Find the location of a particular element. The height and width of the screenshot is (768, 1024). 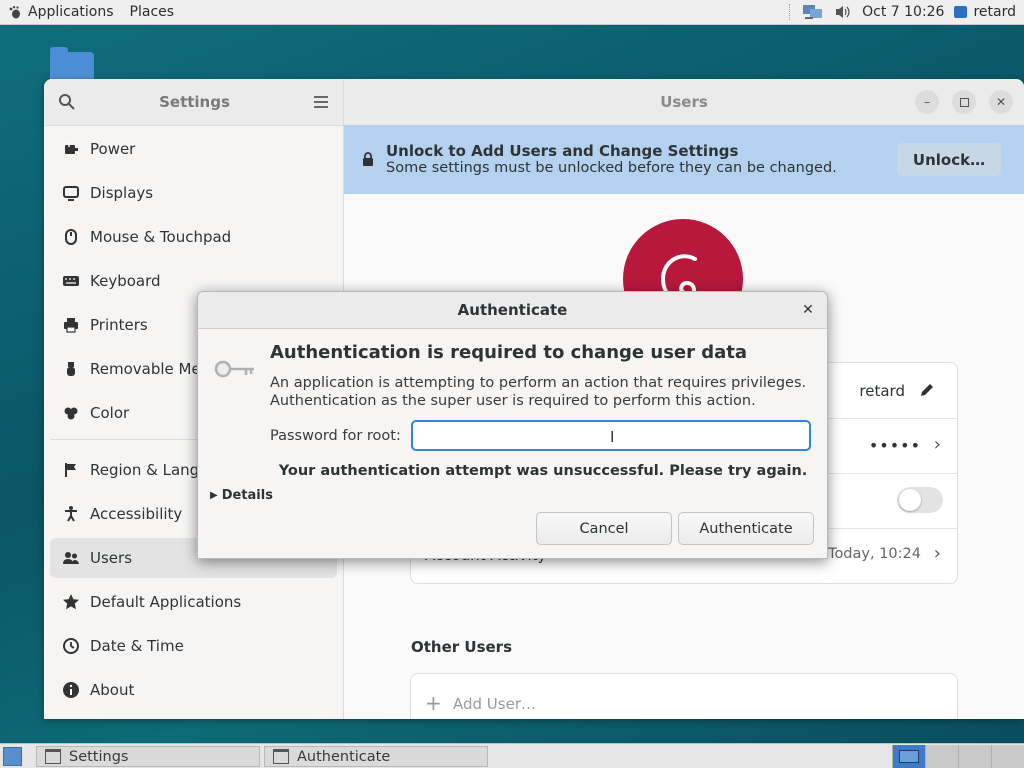

user-menu: retard is located at coordinates (985, 12).